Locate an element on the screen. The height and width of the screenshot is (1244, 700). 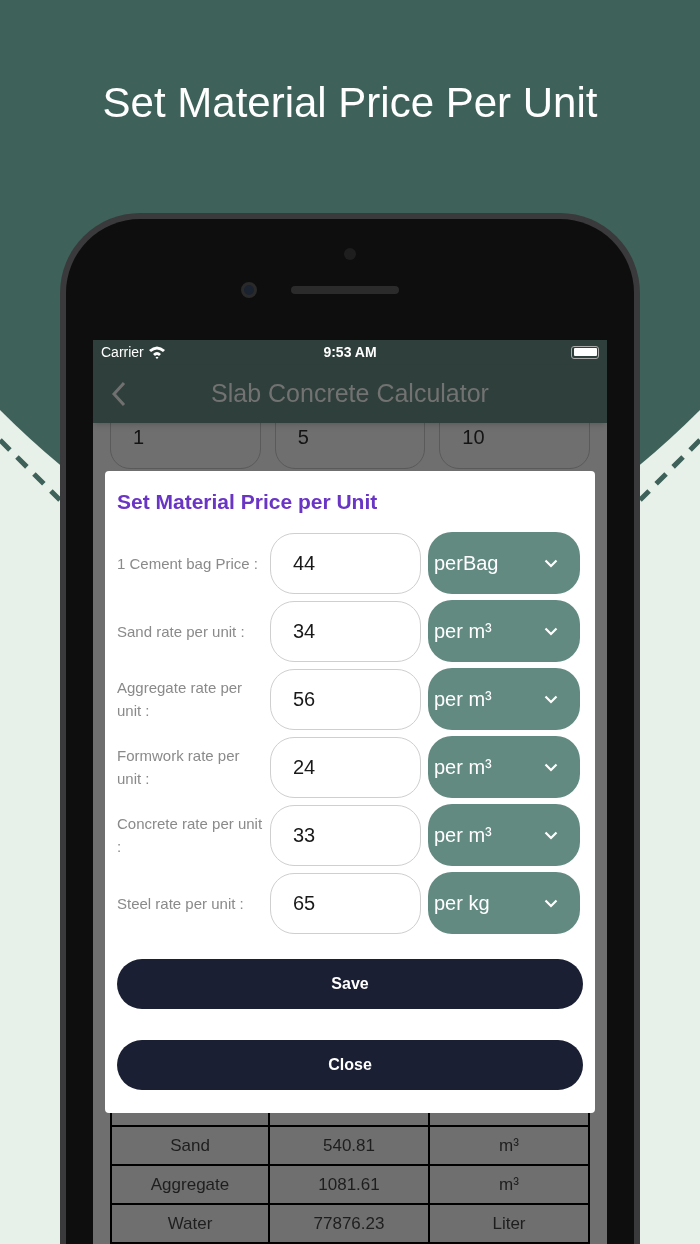
ratio-field: 5 is located at coordinates (350, 446).